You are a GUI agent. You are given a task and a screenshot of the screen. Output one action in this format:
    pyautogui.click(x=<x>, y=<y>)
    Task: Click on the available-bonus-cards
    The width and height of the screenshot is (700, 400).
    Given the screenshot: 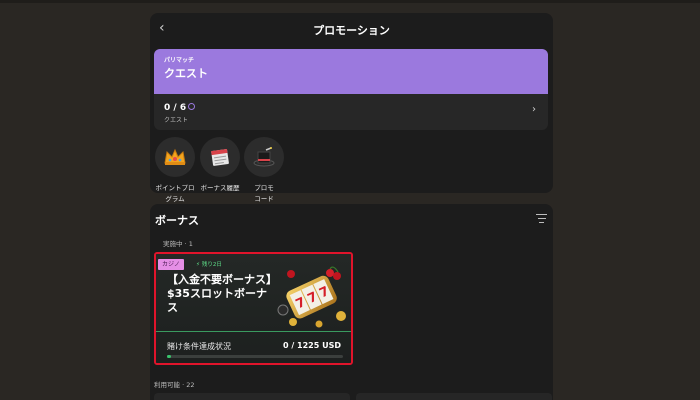 What is the action you would take?
    pyautogui.click(x=351, y=396)
    